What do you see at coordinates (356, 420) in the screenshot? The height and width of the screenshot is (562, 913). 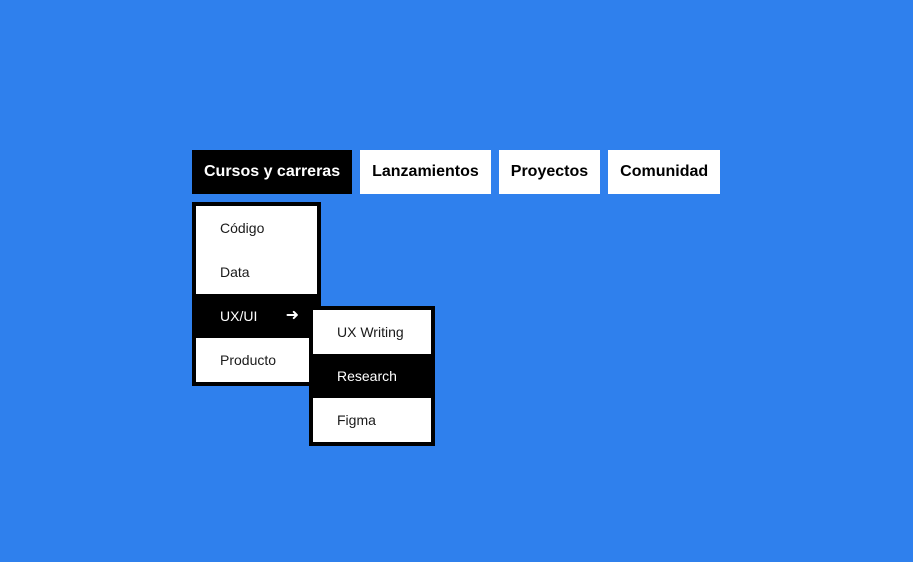 I see `submenu-item-label: Figma` at bounding box center [356, 420].